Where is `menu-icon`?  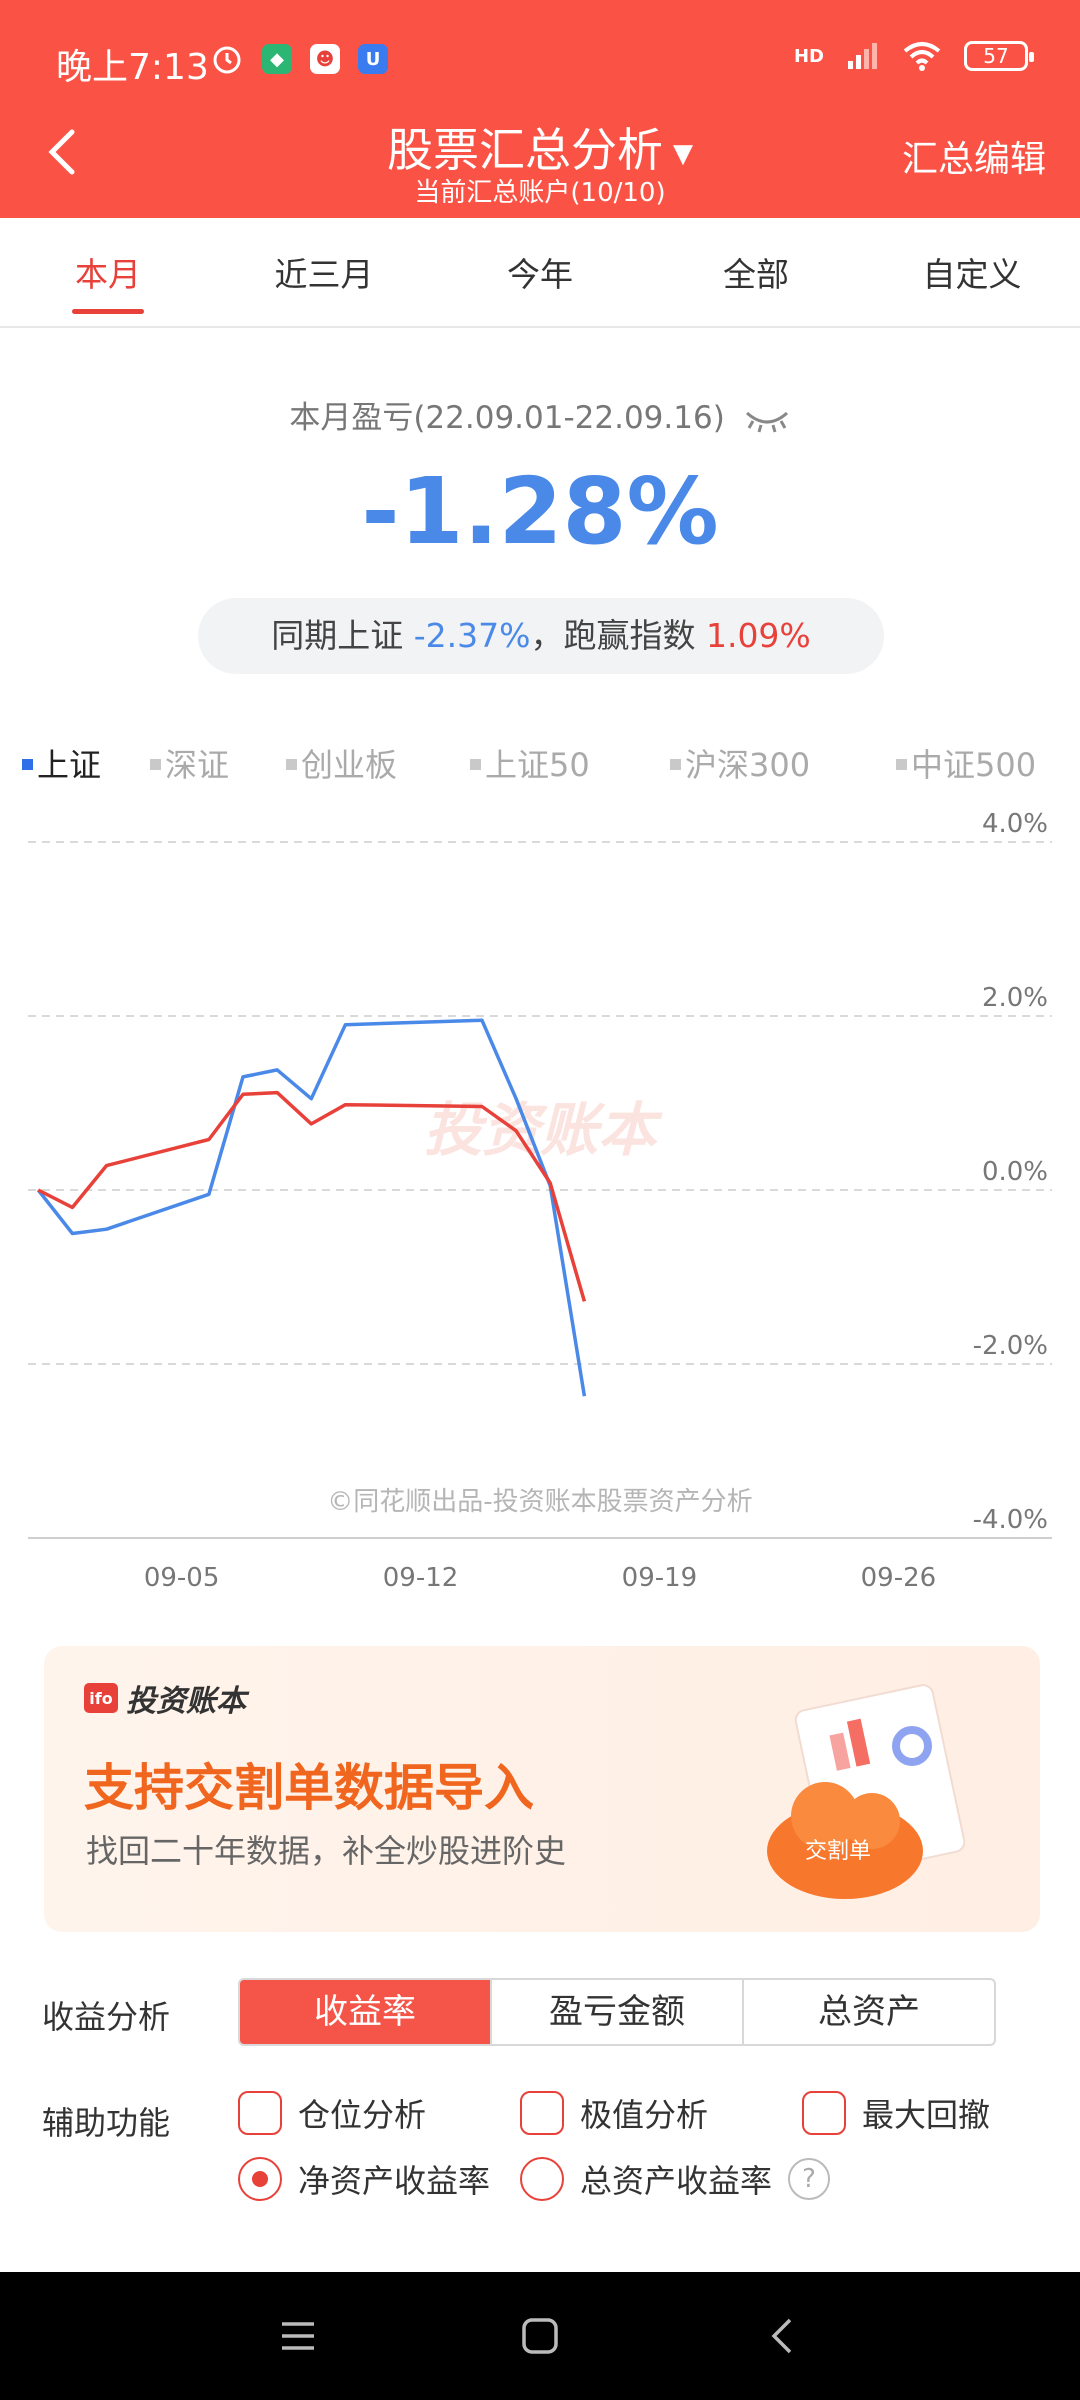
menu-icon is located at coordinates (298, 2336).